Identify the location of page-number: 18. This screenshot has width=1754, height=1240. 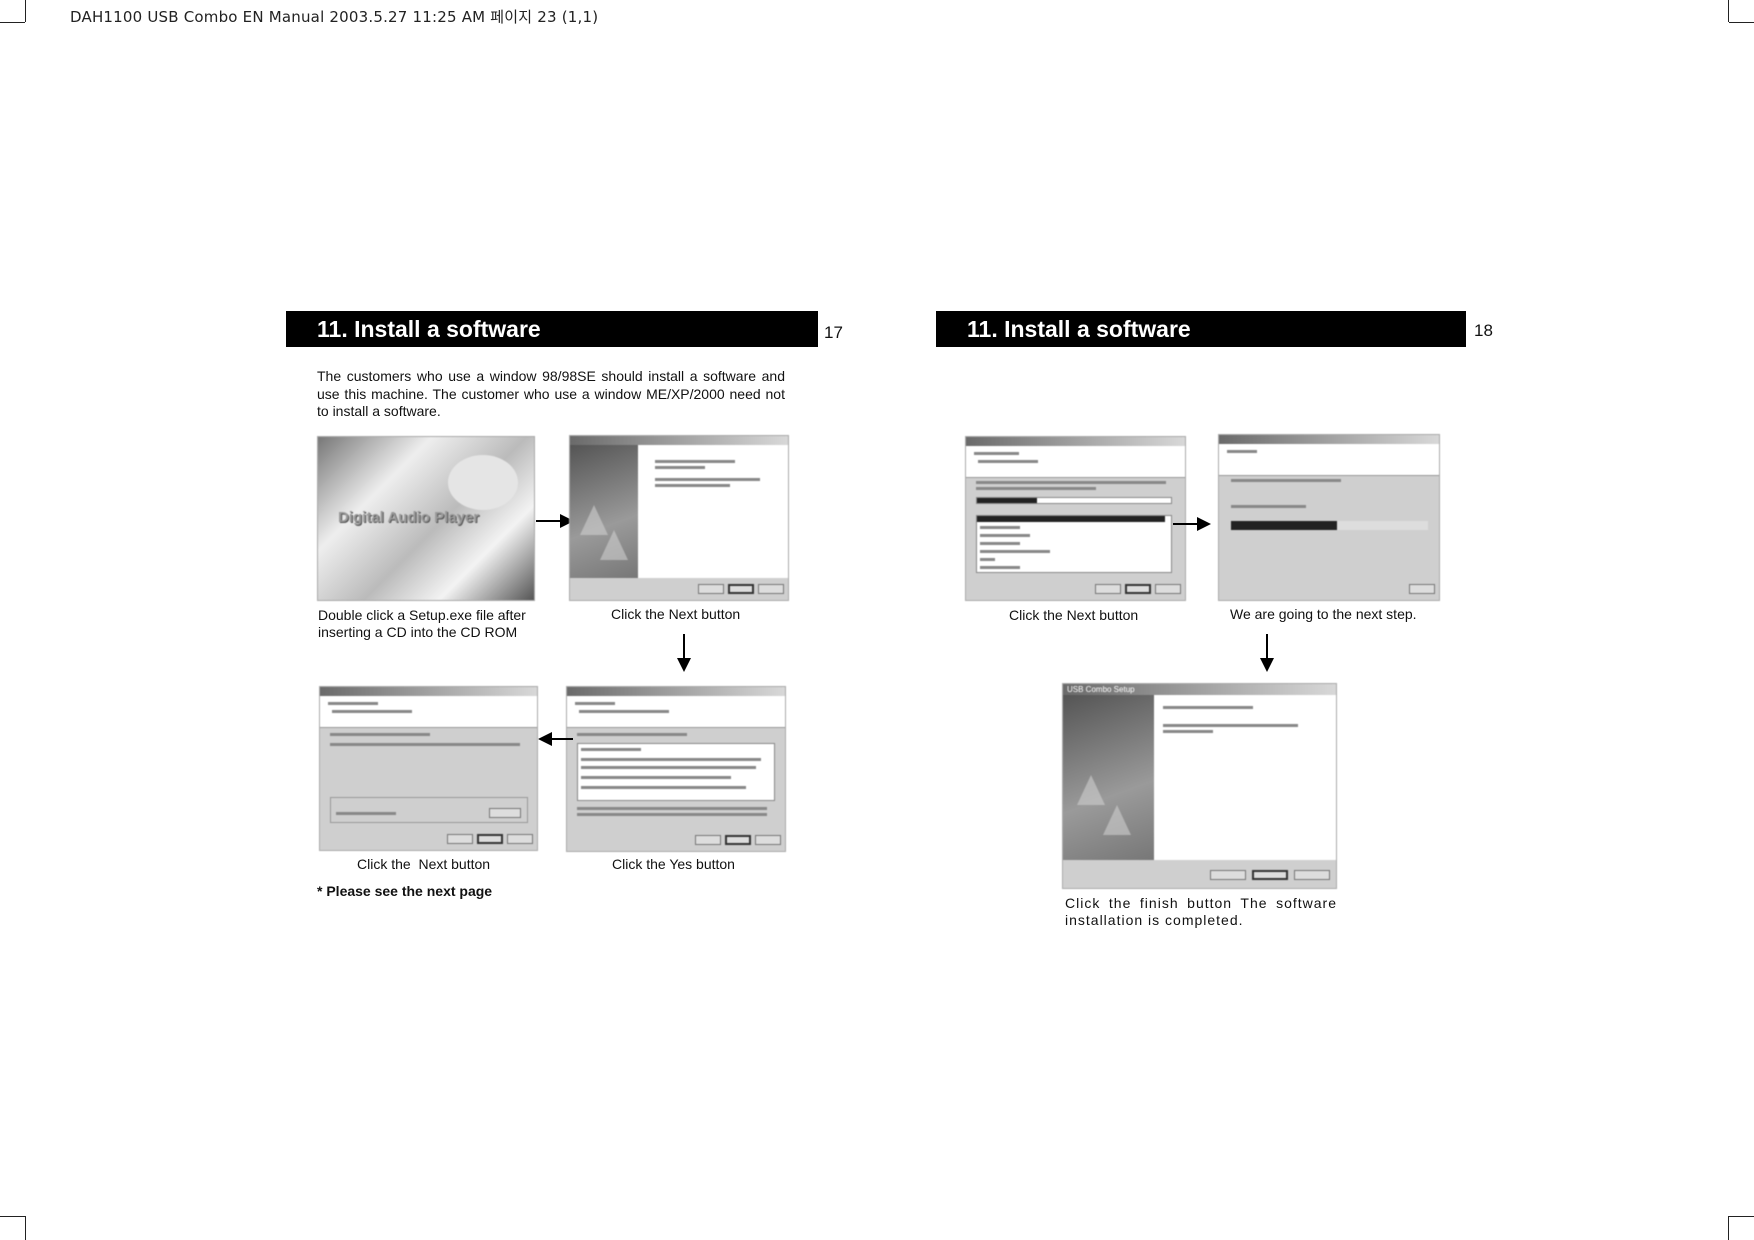
(1483, 330).